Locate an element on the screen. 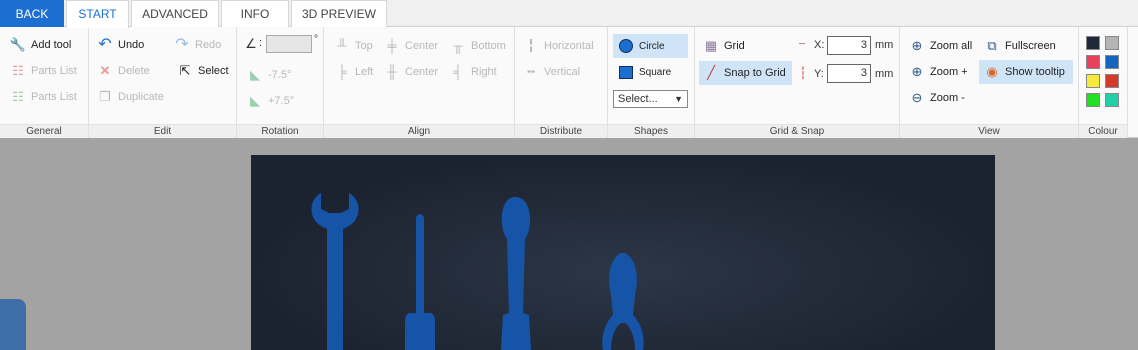 This screenshot has height=350, width=1138. screwdriver-round-tool is located at coordinates (516, 273).